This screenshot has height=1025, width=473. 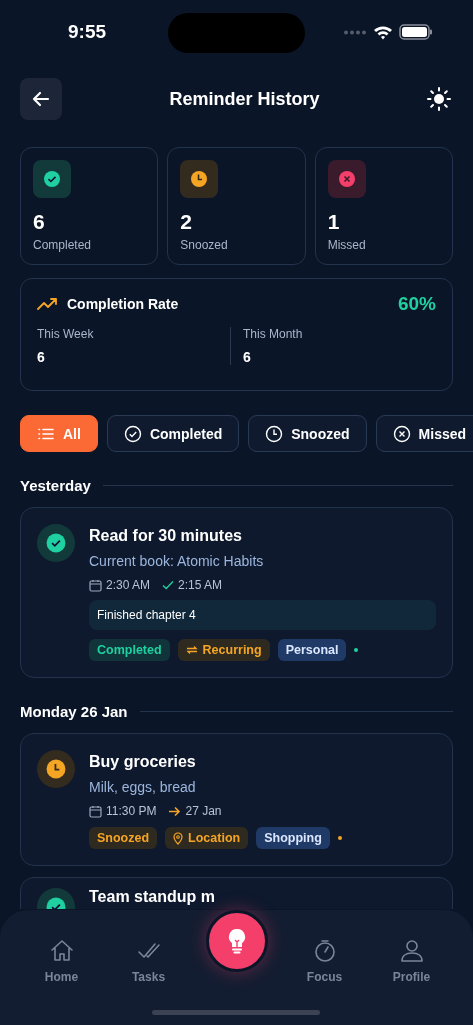 I want to click on outcome-time: 2:15 AM, so click(x=200, y=585).